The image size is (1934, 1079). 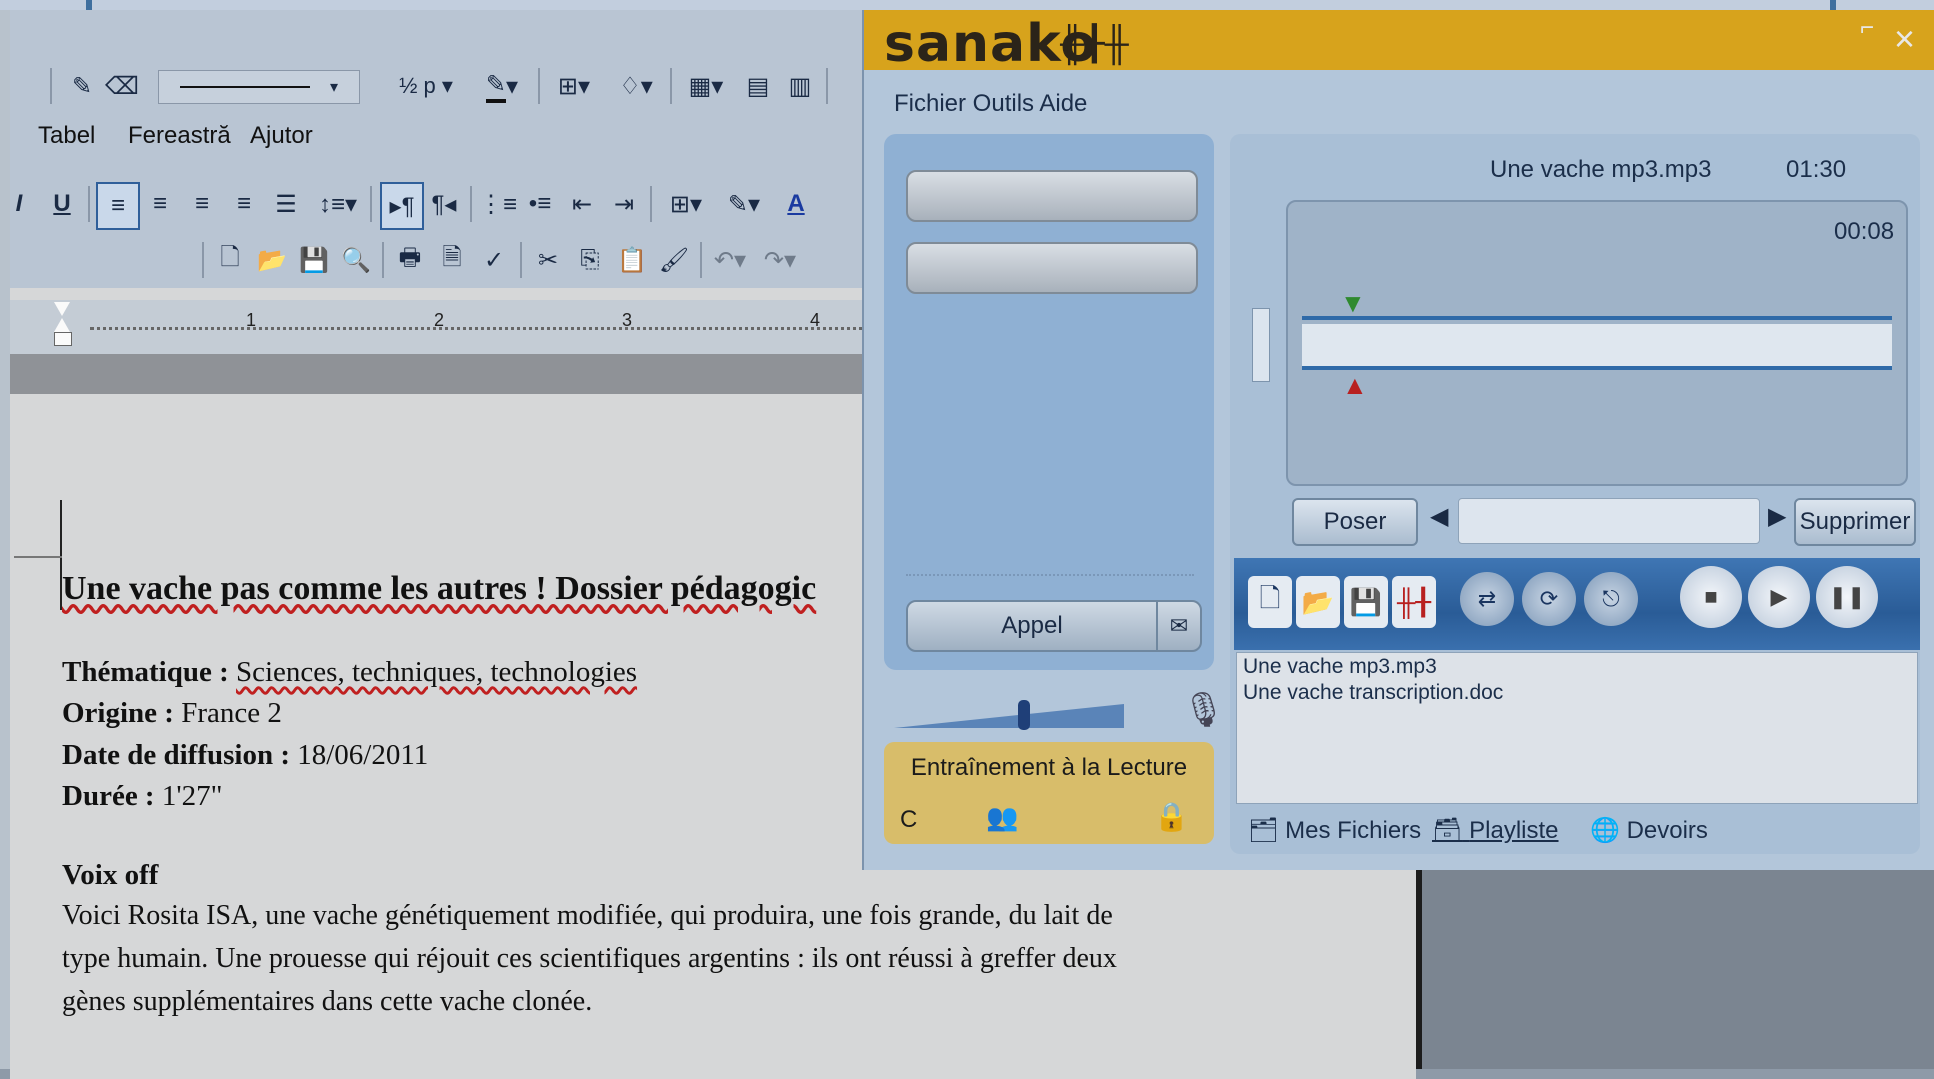 What do you see at coordinates (202, 204) in the screenshot?
I see `align-right-button: ≡` at bounding box center [202, 204].